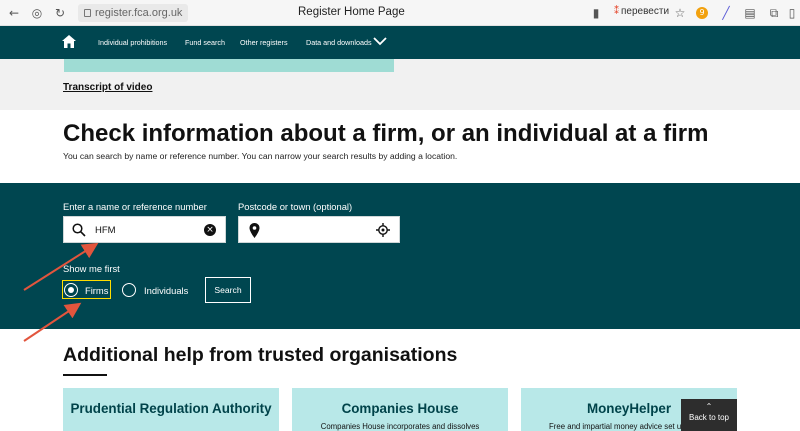 The width and height of the screenshot is (800, 431). Describe the element at coordinates (210, 230) in the screenshot. I see `clear-icon: ×` at that location.